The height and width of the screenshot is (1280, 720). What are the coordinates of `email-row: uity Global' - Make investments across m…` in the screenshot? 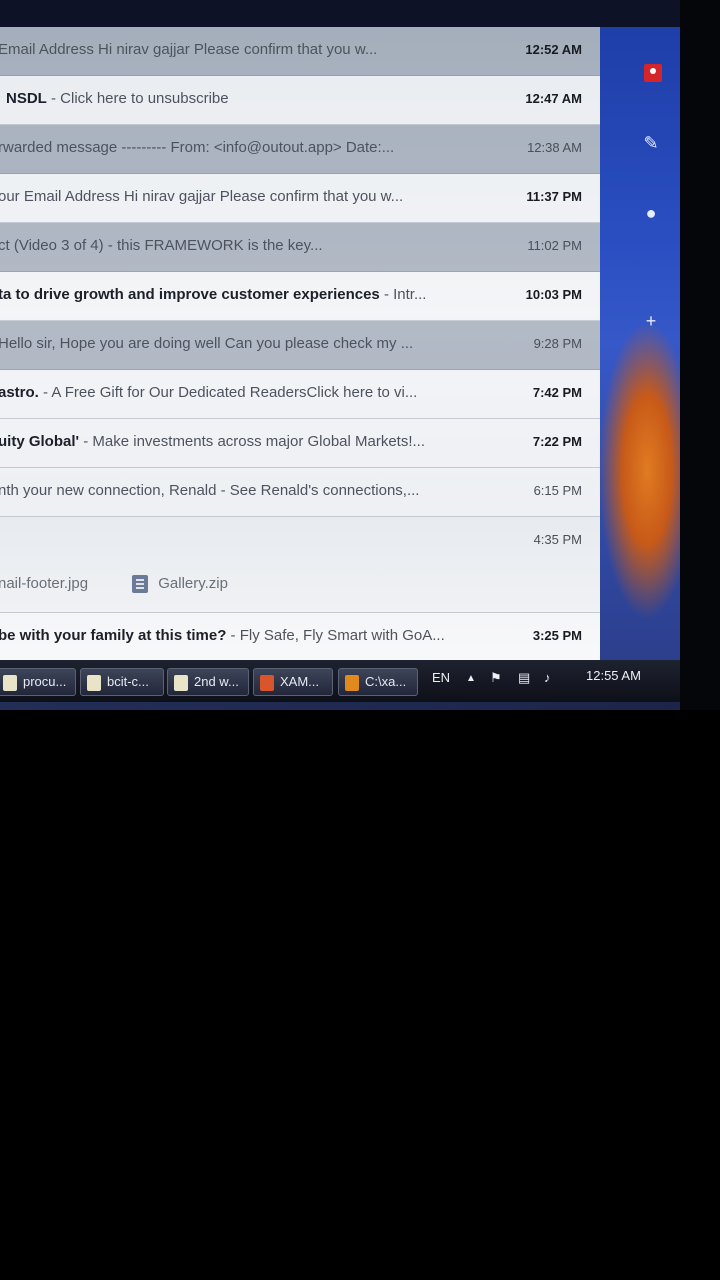 It's located at (300, 443).